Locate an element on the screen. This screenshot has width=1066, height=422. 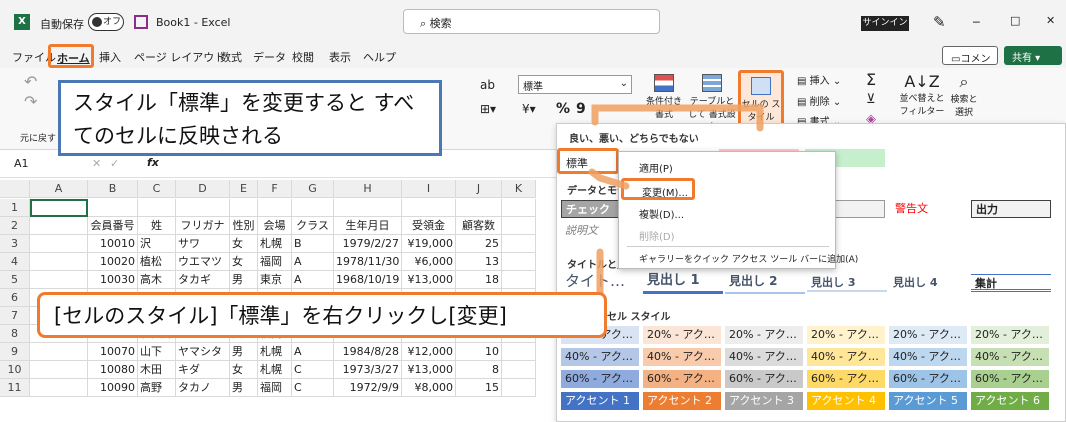
callout-top: スタイル「標準」を変更すると すべてのセルに反映される is located at coordinates (250, 118).